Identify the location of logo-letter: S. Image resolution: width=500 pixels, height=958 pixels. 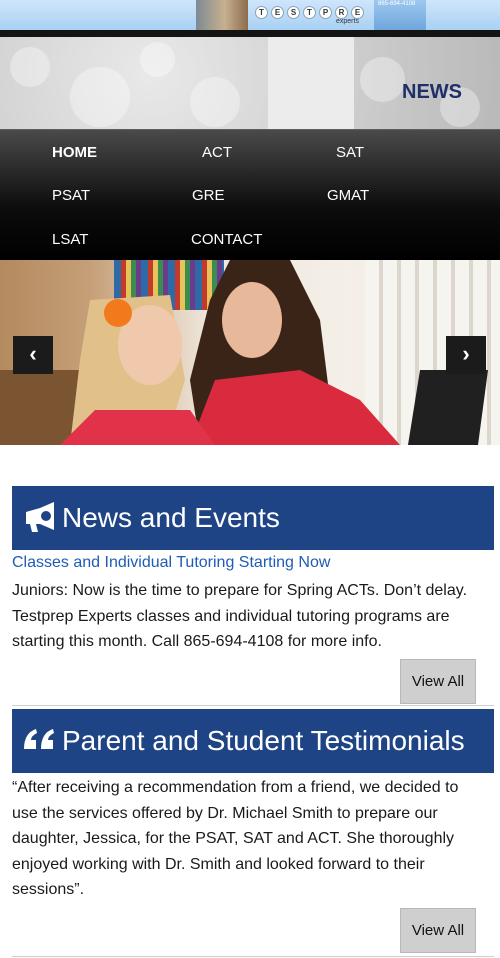
(293, 12).